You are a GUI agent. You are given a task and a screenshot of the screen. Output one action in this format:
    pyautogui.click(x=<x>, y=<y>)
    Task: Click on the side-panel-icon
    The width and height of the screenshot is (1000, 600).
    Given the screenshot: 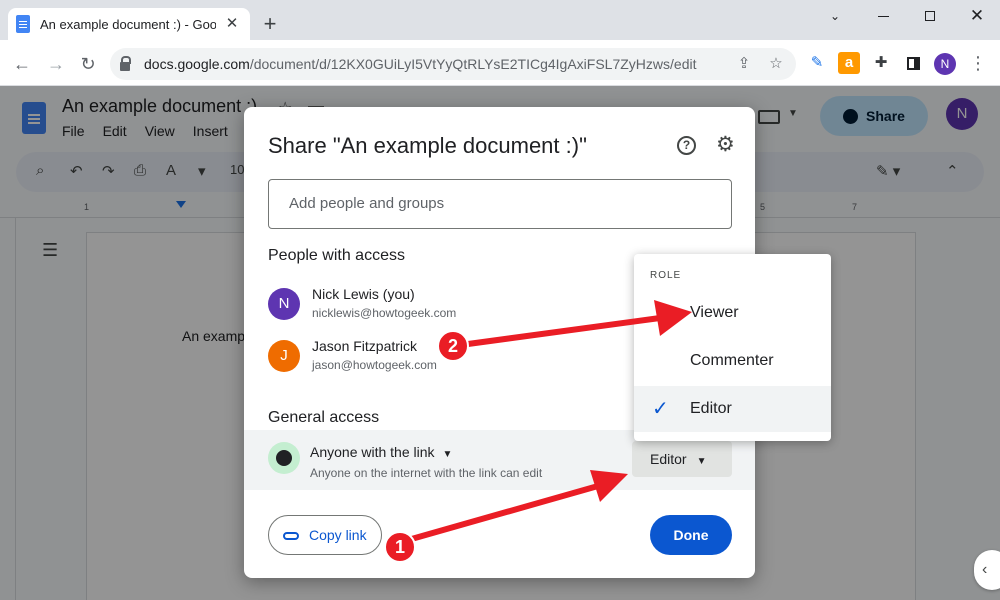 What is the action you would take?
    pyautogui.click(x=913, y=63)
    